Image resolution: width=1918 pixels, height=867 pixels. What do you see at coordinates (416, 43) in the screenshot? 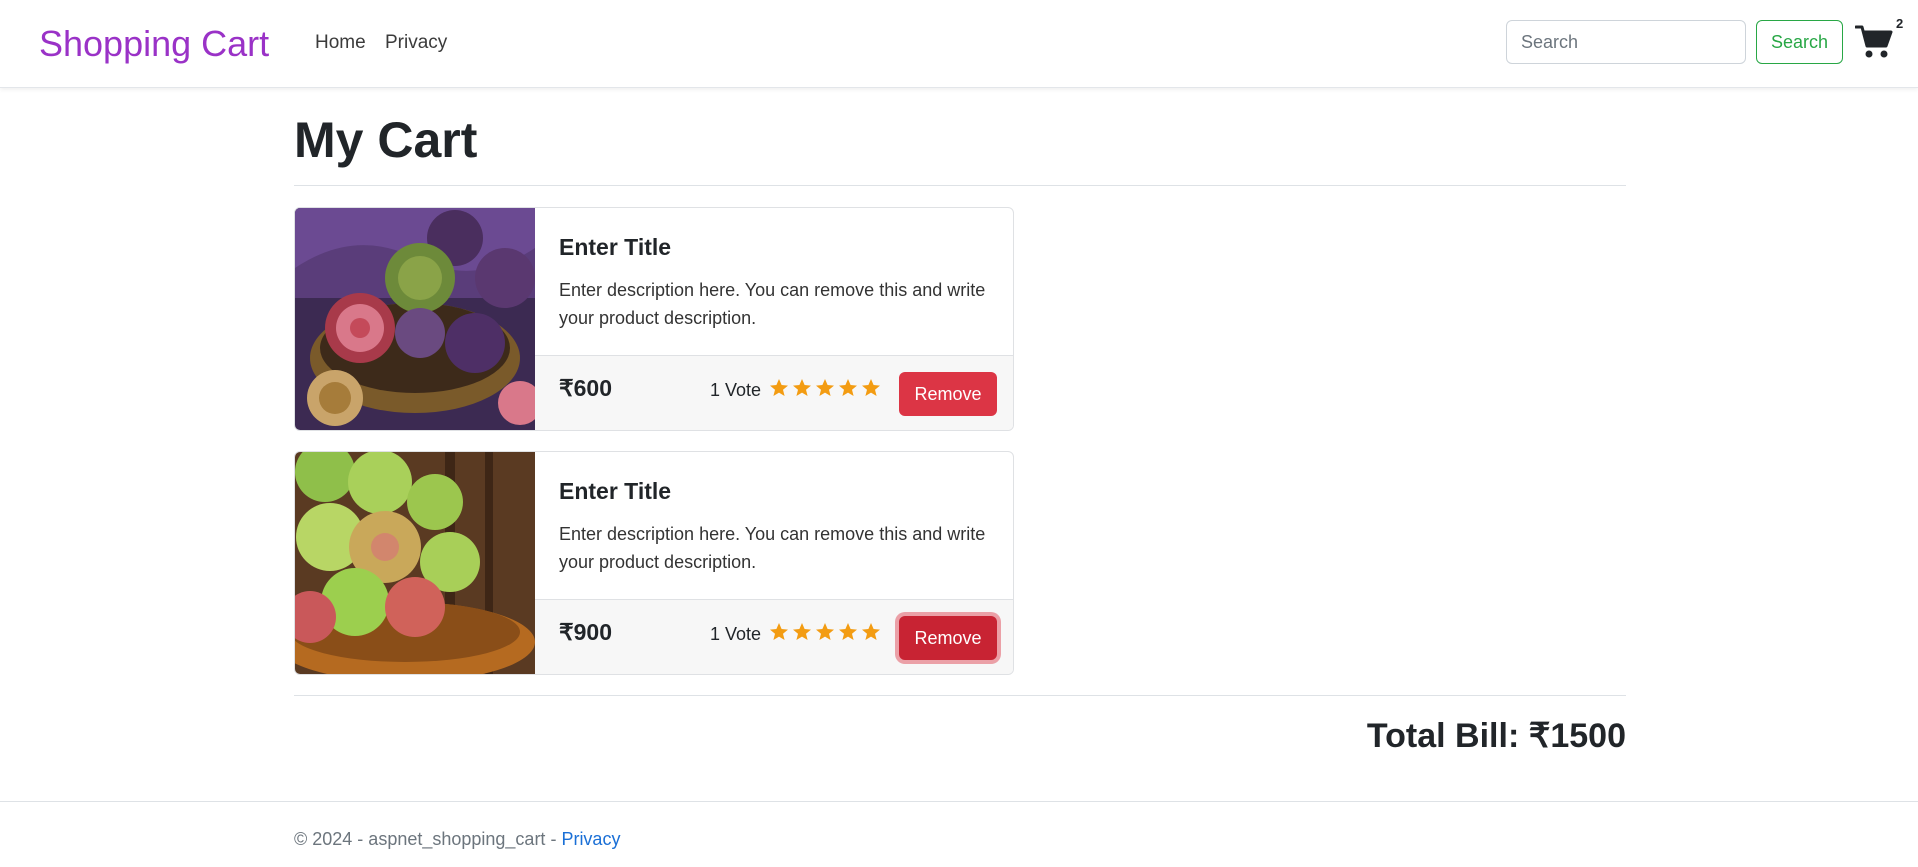
I see `nav-link-privacy: Privacy` at bounding box center [416, 43].